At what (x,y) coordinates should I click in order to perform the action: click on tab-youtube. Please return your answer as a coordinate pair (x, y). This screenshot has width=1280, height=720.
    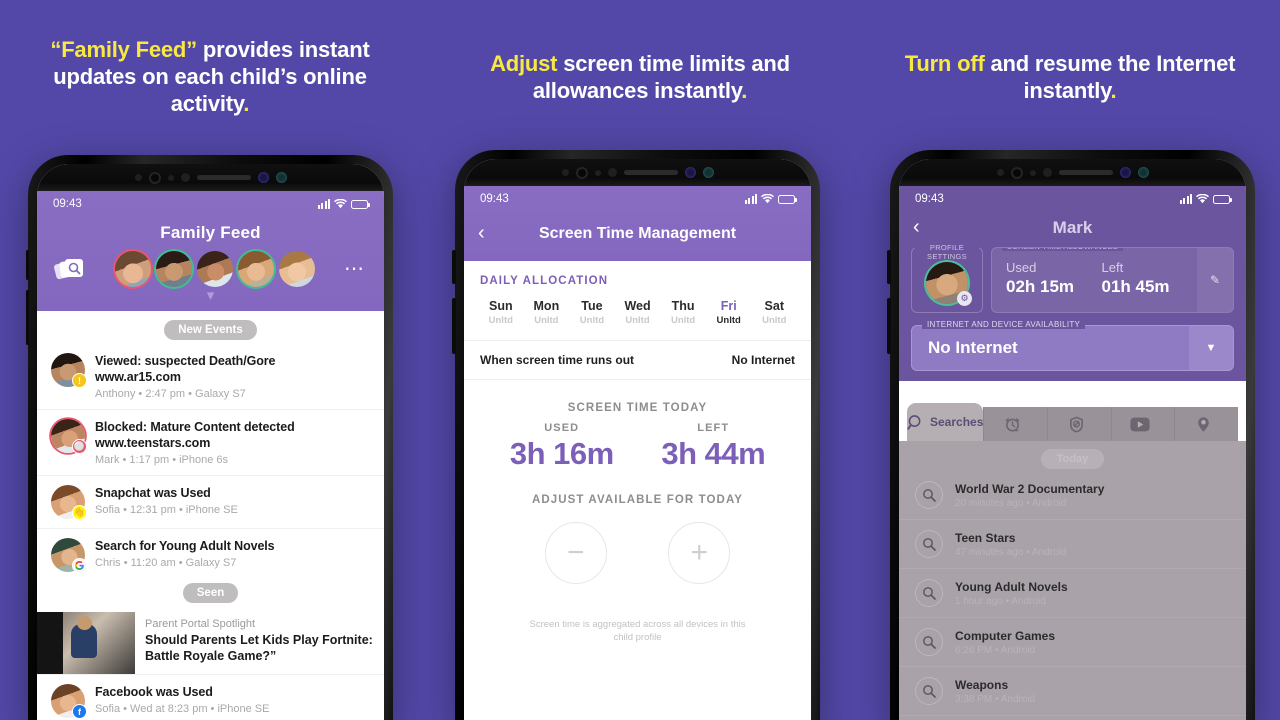
    Looking at the image, I should click on (1142, 424).